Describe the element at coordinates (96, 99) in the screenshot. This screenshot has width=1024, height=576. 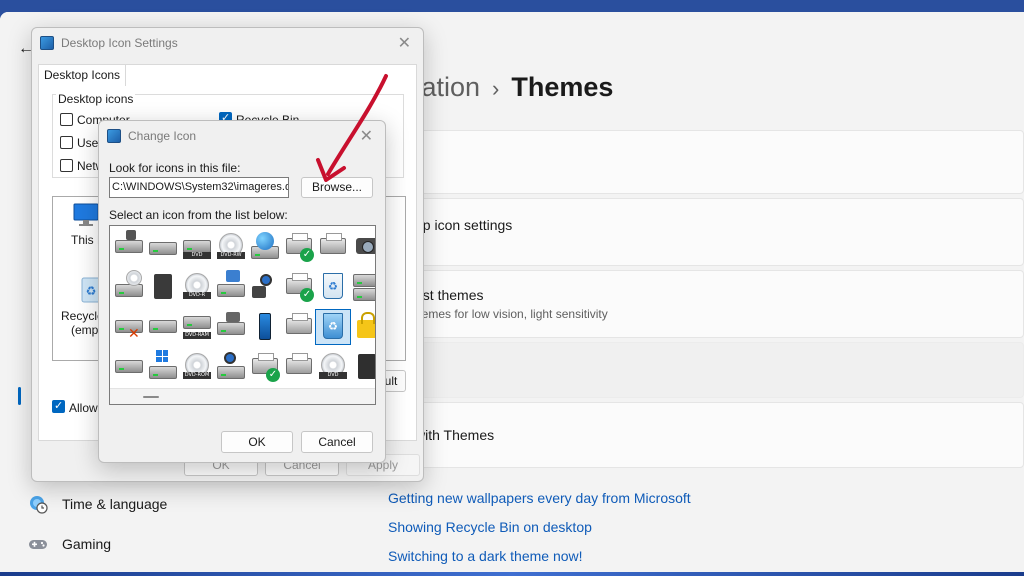
I see `group-label: Desktop icons` at that location.